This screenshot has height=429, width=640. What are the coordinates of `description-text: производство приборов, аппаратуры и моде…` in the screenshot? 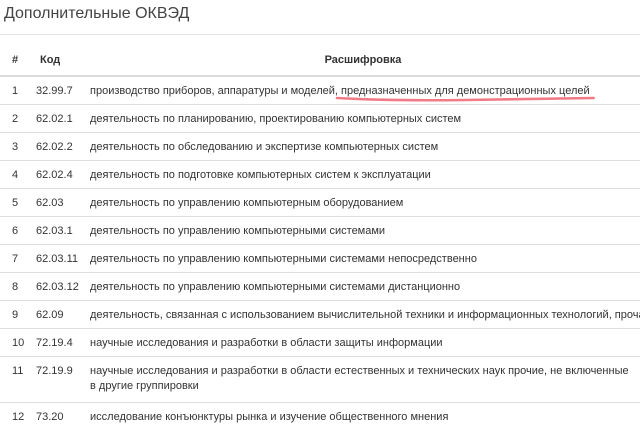 It's located at (216, 91).